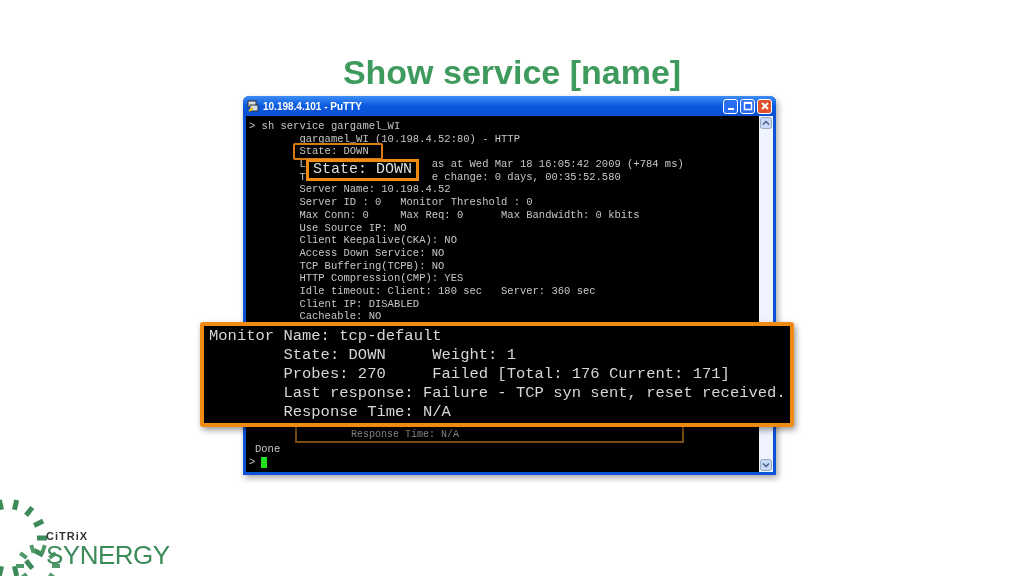 Image resolution: width=1024 pixels, height=576 pixels. I want to click on computer-icon, so click(253, 106).